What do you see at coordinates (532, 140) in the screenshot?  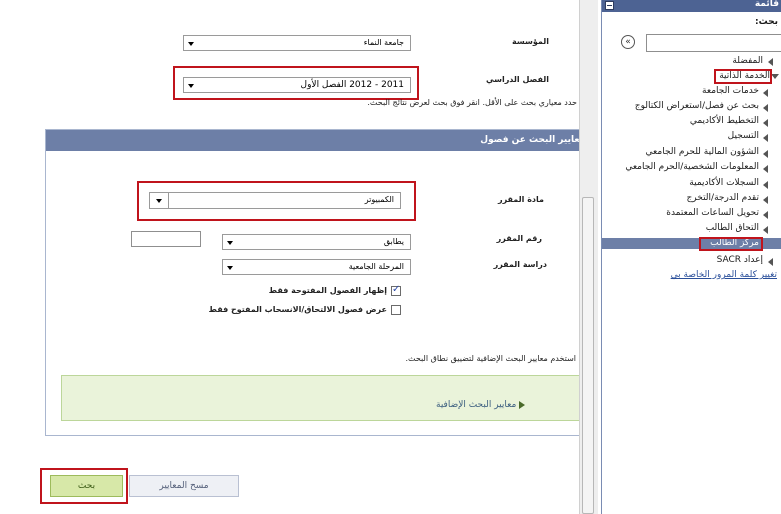 I see `panel-title: معايير البحث عن فصول` at bounding box center [532, 140].